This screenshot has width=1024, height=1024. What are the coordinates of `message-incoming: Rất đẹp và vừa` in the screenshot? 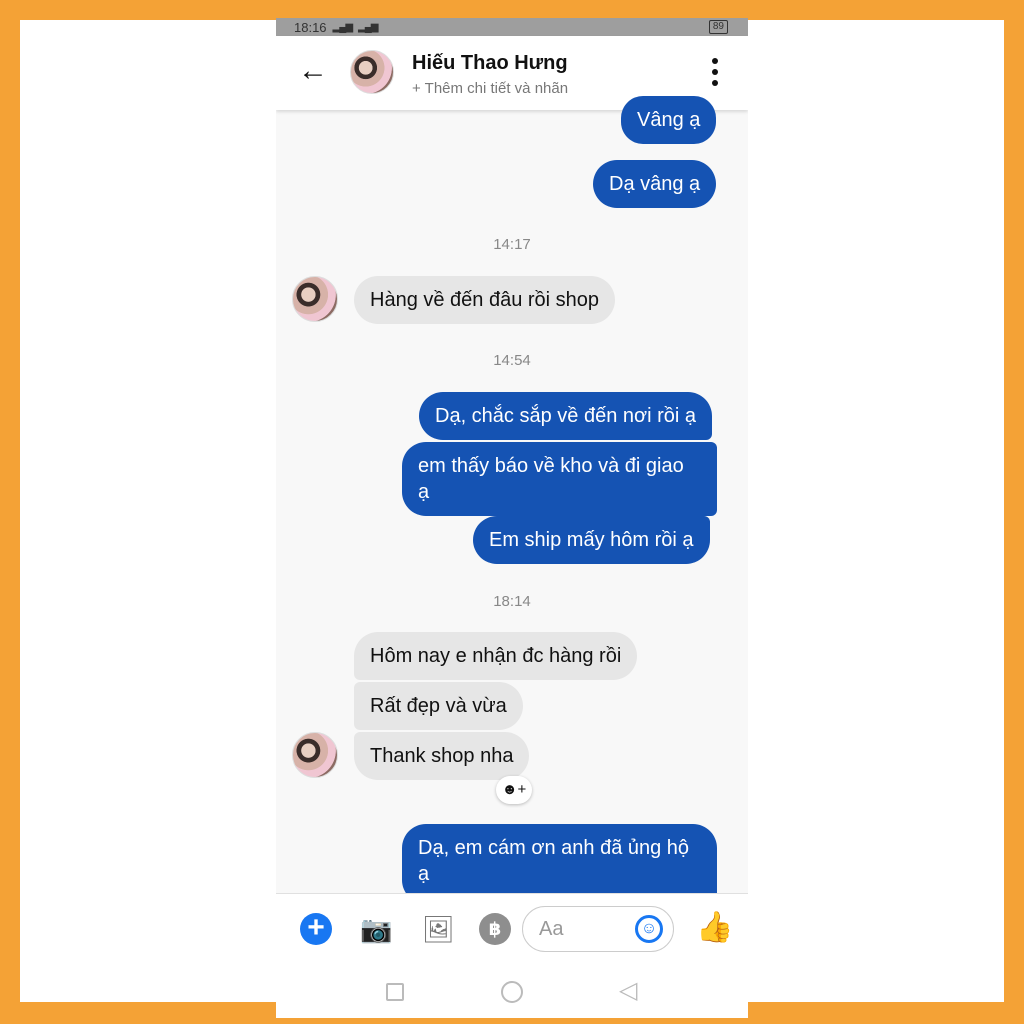 It's located at (438, 706).